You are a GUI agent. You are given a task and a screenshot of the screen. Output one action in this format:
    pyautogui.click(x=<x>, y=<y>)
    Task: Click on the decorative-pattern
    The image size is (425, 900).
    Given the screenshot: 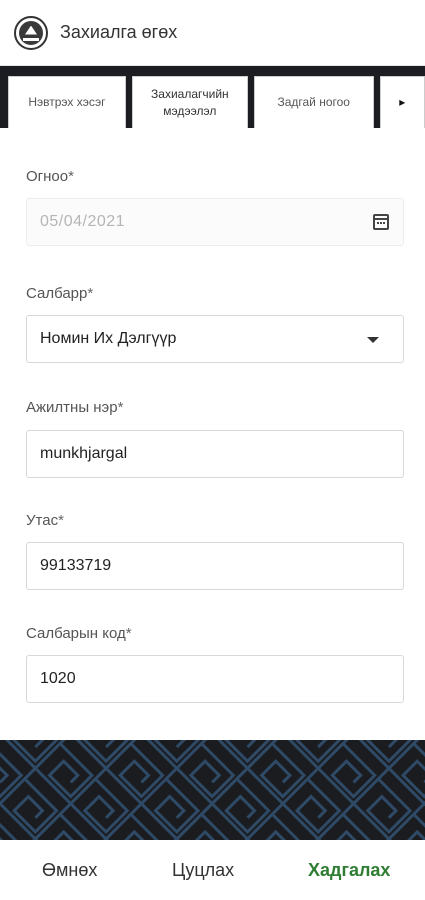 What is the action you would take?
    pyautogui.click(x=212, y=790)
    